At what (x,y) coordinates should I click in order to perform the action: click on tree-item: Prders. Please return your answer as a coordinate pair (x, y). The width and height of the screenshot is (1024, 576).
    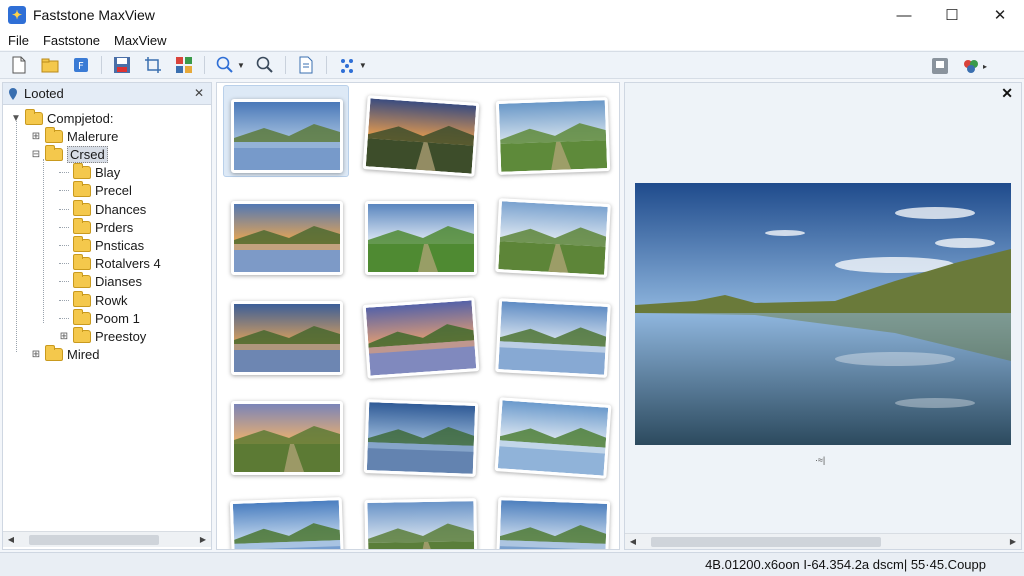
    Looking at the image, I should click on (96, 226).